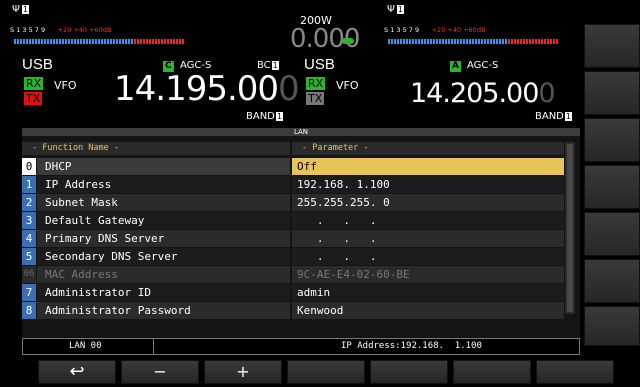  What do you see at coordinates (153, 346) in the screenshot?
I see `status-divider` at bounding box center [153, 346].